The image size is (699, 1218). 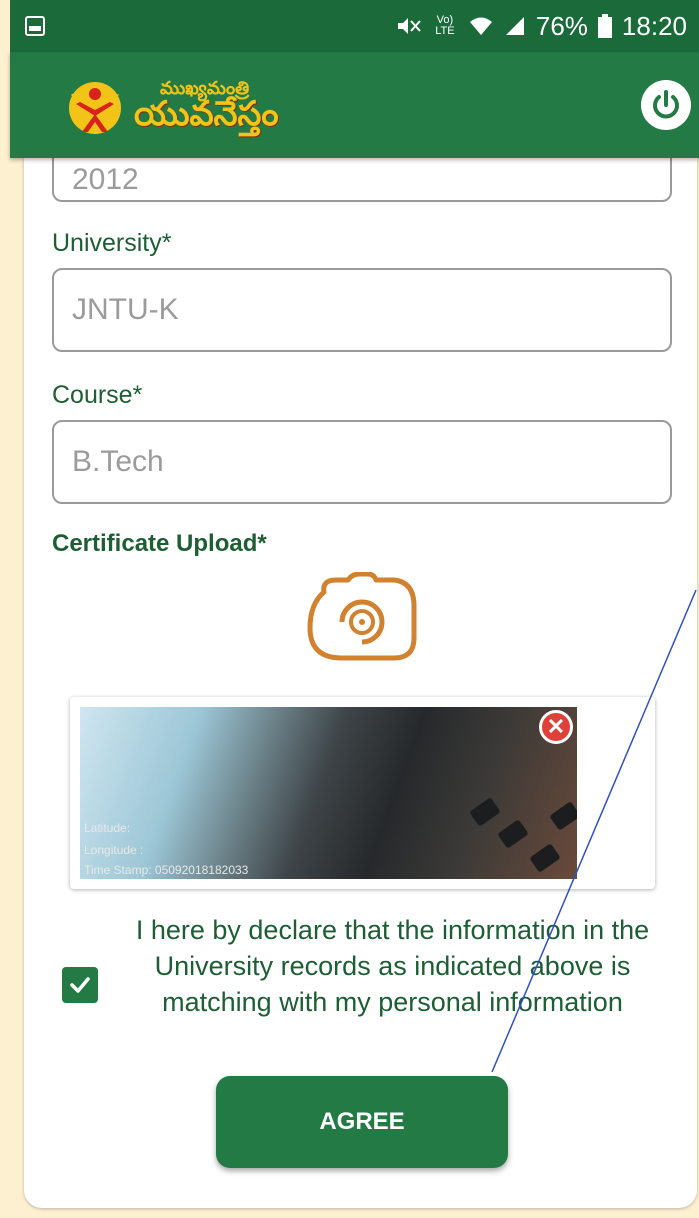 I want to click on course-input: B.Tech, so click(x=362, y=462).